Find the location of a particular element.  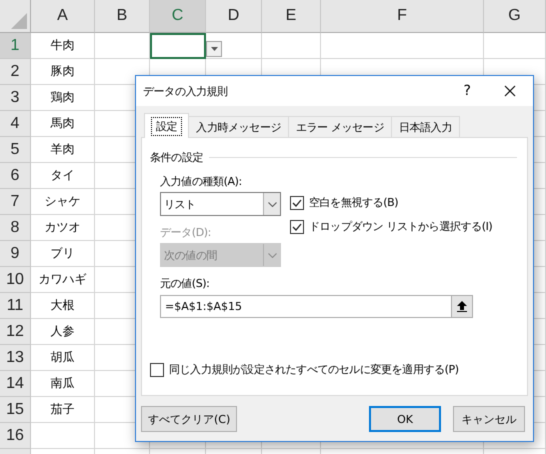

cell-text: 大根 is located at coordinates (62, 305).